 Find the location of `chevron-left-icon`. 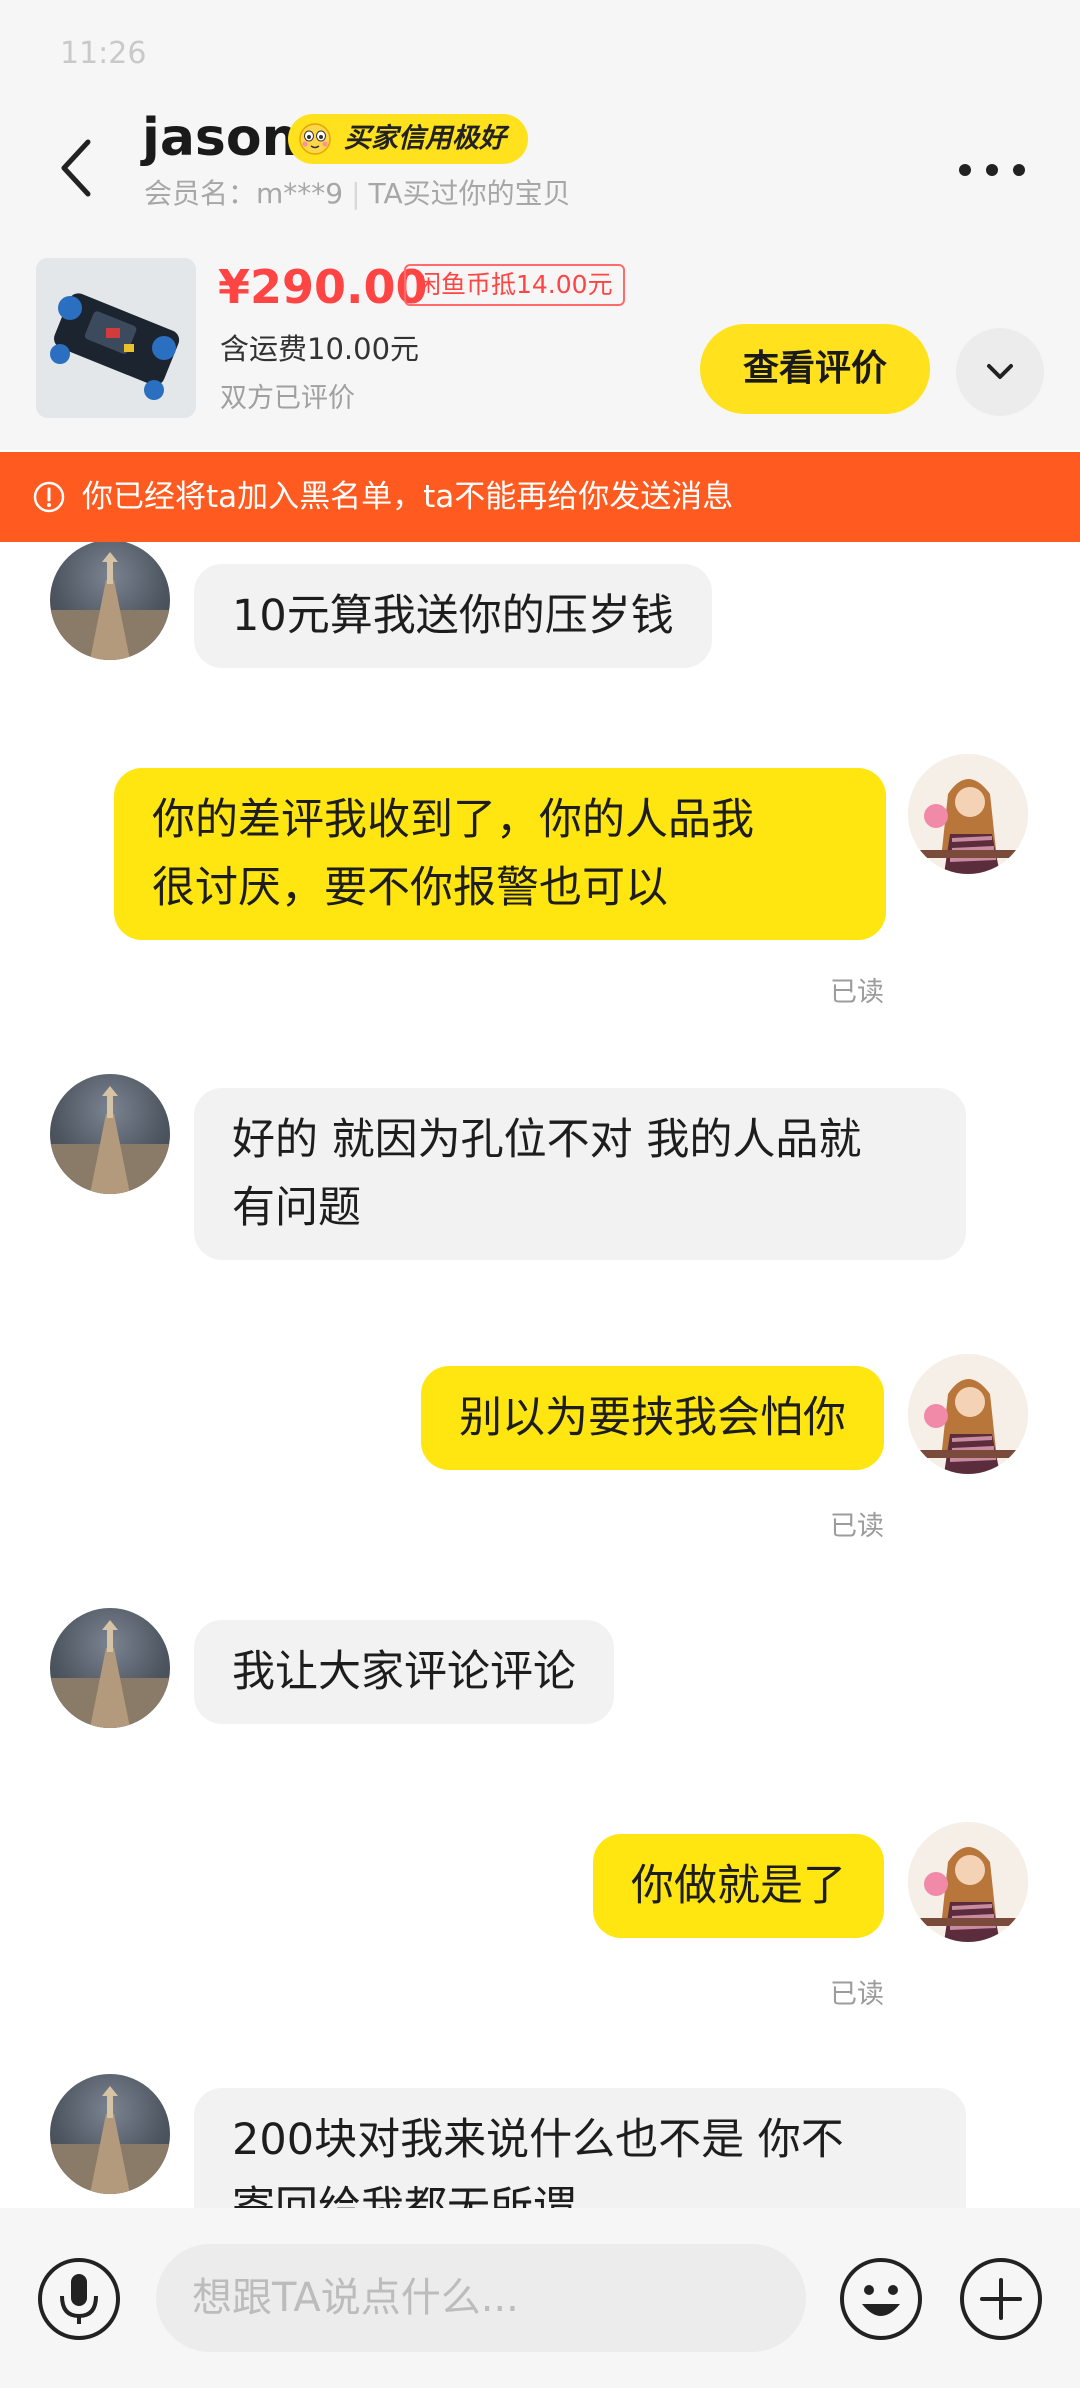

chevron-left-icon is located at coordinates (76, 168).